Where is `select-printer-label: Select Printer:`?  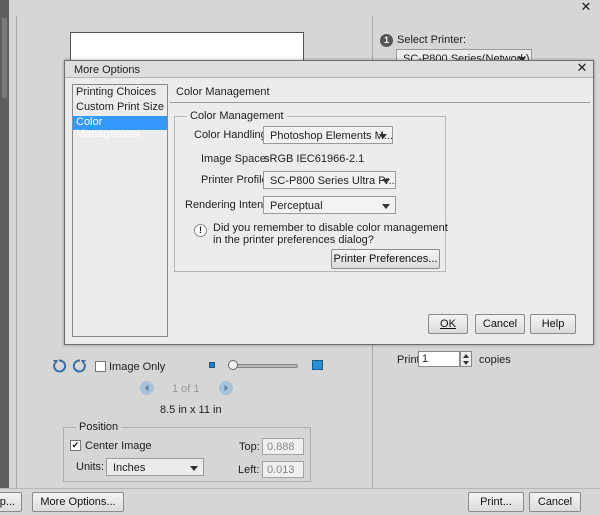
select-printer-label: Select Printer: is located at coordinates (432, 40).